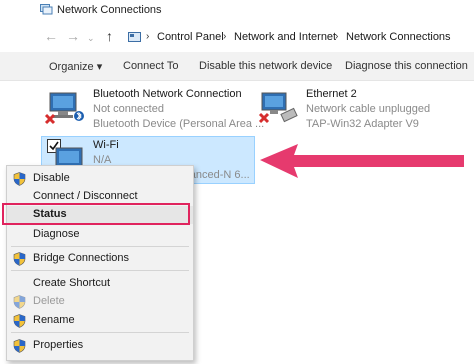 This screenshot has width=474, height=364. Describe the element at coordinates (167, 94) in the screenshot. I see `adapter-name: Bluetooth Network Connection` at that location.